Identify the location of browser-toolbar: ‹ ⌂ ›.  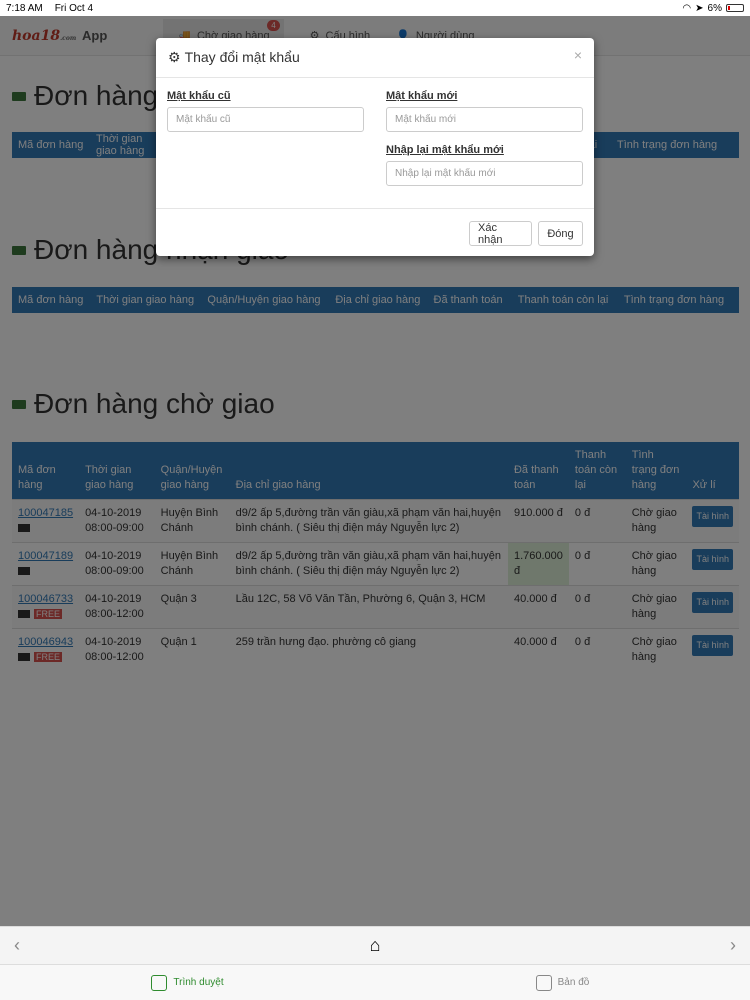
(375, 945).